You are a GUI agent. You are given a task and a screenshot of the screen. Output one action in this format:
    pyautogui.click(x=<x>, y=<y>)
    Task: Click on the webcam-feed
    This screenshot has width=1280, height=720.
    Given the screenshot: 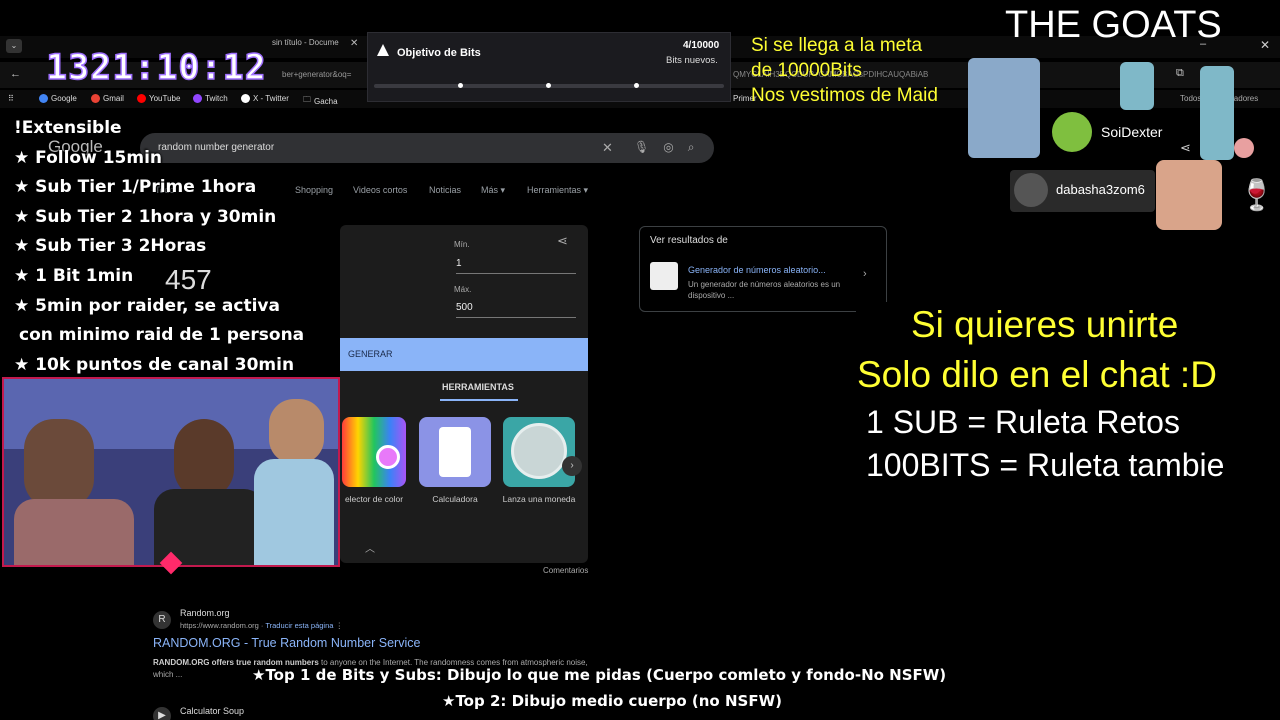 What is the action you would take?
    pyautogui.click(x=171, y=472)
    